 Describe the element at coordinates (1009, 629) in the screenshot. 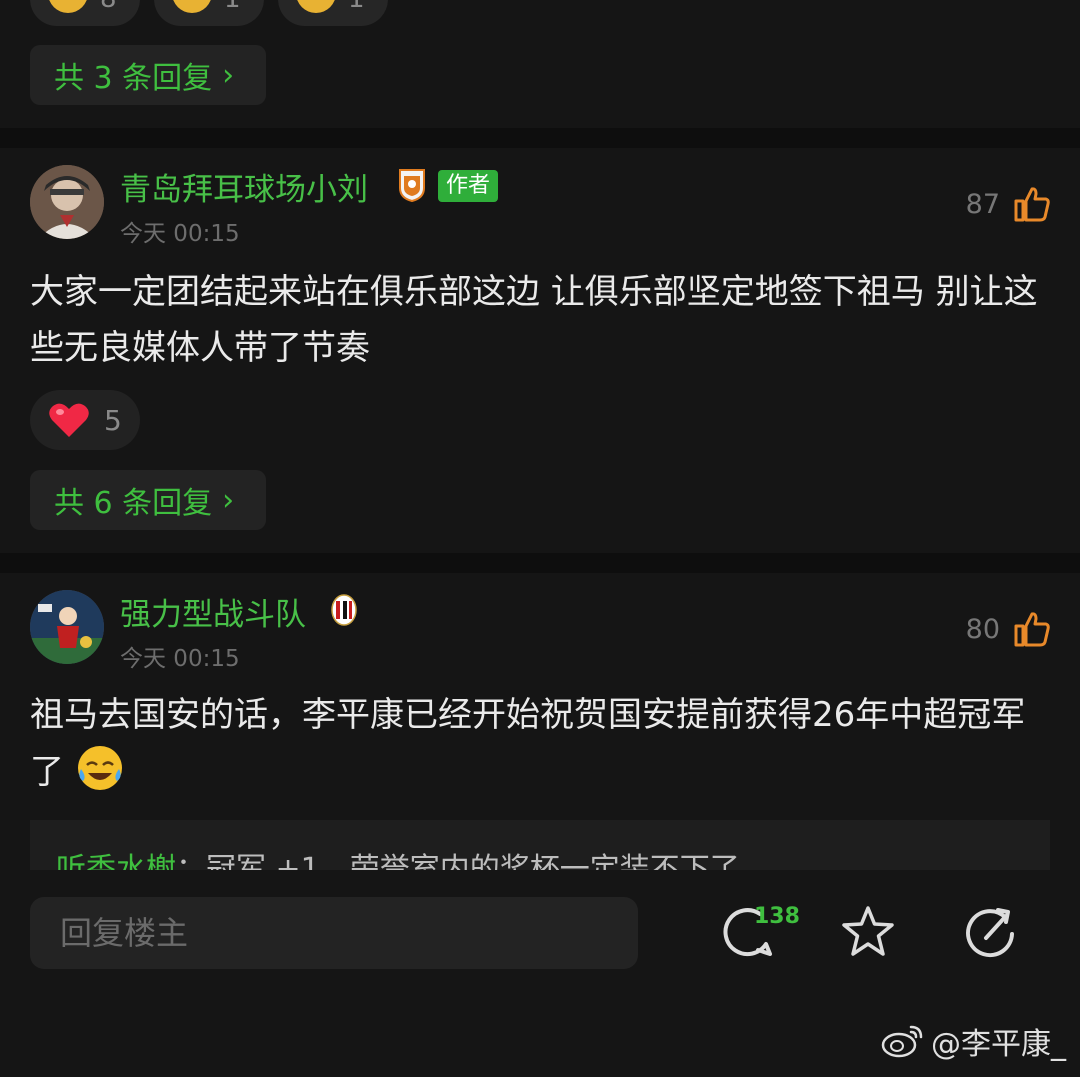

I see `like-button: 80` at that location.